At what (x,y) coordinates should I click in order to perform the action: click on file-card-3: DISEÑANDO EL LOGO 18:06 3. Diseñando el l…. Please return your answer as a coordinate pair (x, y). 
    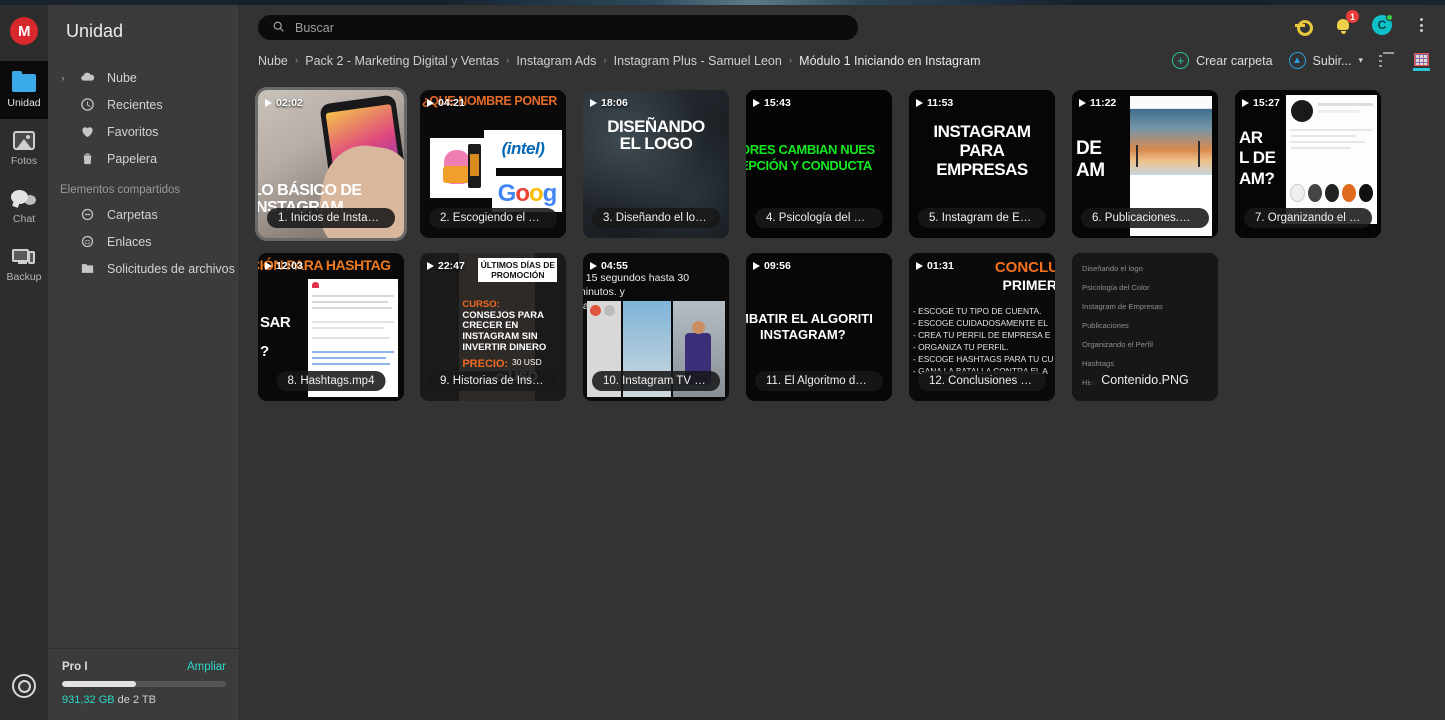
    Looking at the image, I should click on (656, 164).